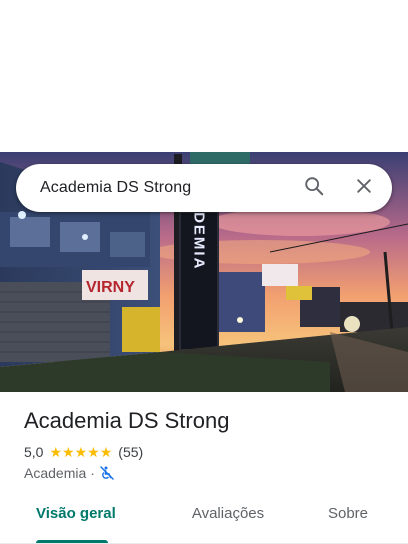 This screenshot has height=544, width=408. I want to click on clear-search-button, so click(364, 188).